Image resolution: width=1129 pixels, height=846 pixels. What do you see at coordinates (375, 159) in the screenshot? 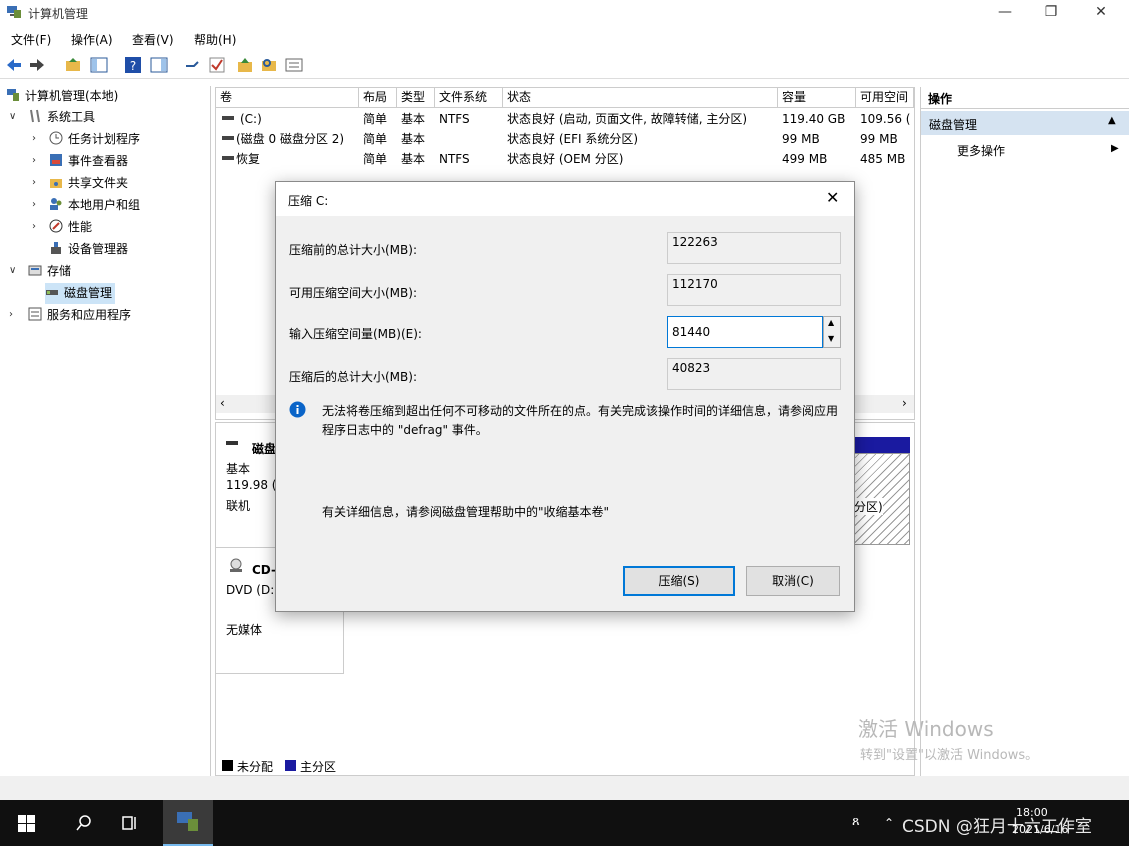
I see `layout-cell: 简单` at bounding box center [375, 159].